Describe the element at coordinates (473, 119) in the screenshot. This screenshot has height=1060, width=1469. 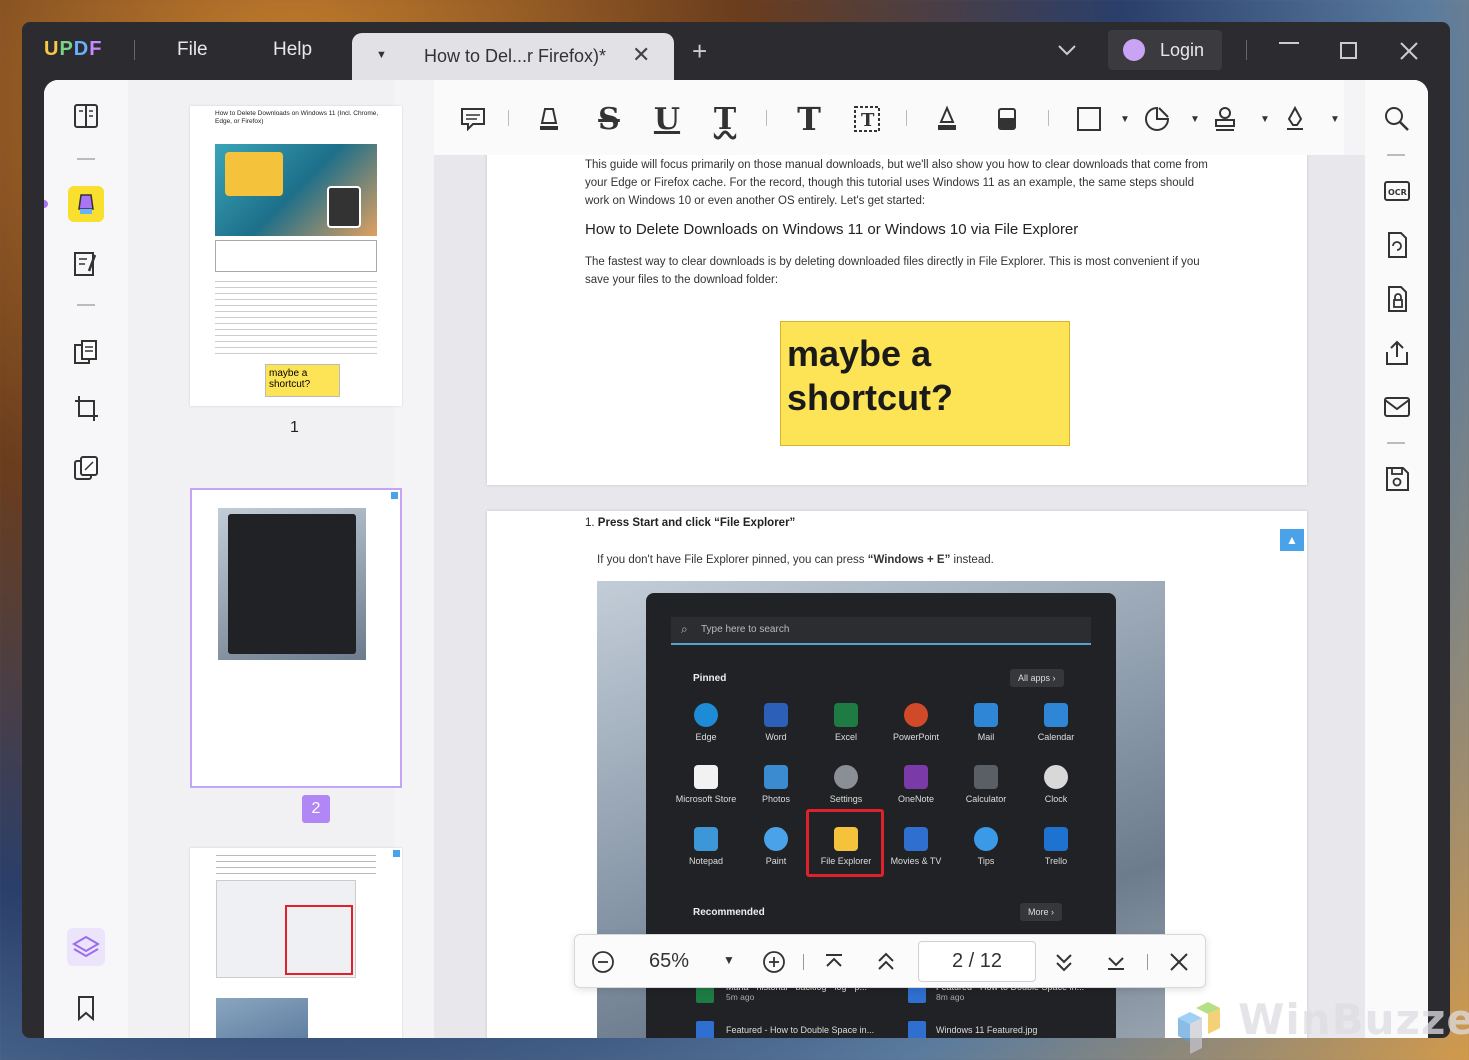
I see `sticky-note-icon` at that location.